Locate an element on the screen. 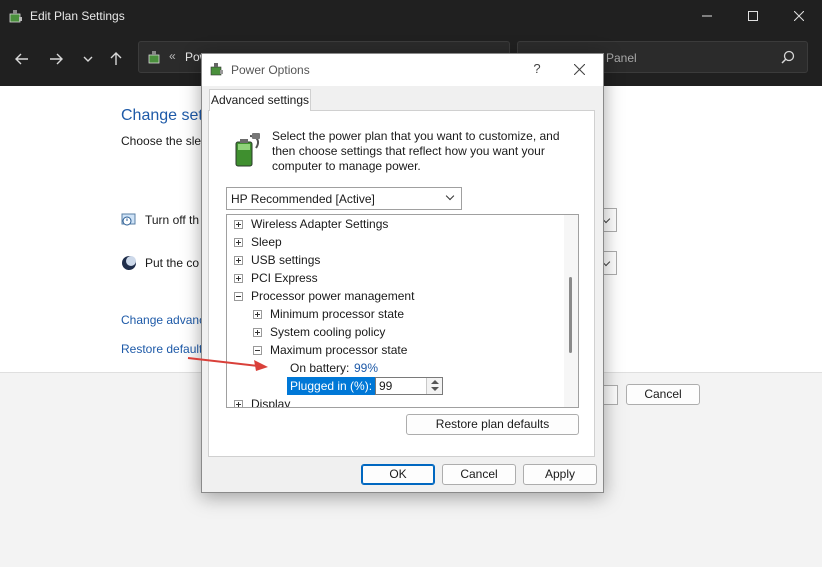  tree-item-pci-express: PCI Express is located at coordinates (396, 278).